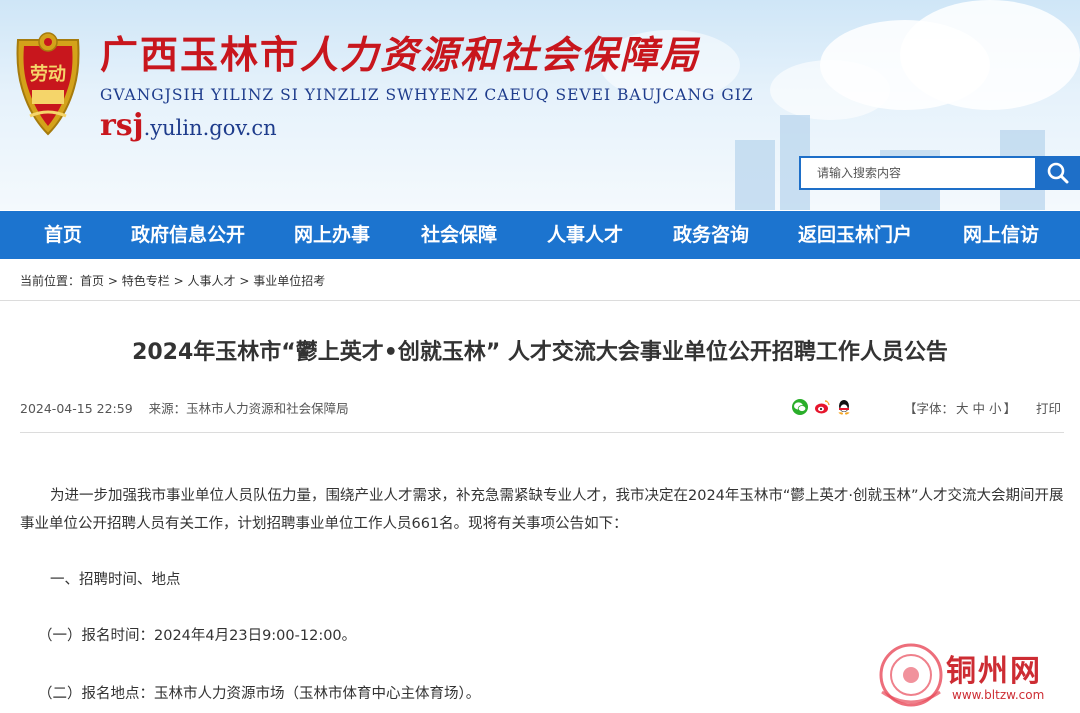  What do you see at coordinates (500, 54) in the screenshot?
I see `site-title-bureau: 人力资源和社会保障局` at bounding box center [500, 54].